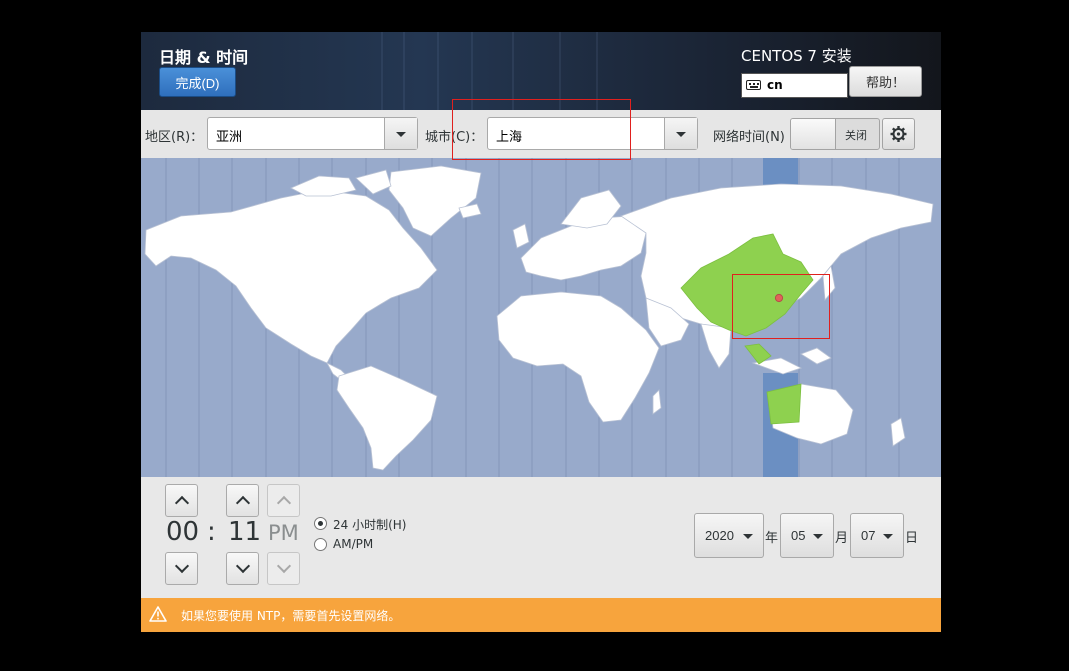 This screenshot has width=1069, height=671. I want to click on keyboard-layout-label: cn, so click(775, 85).